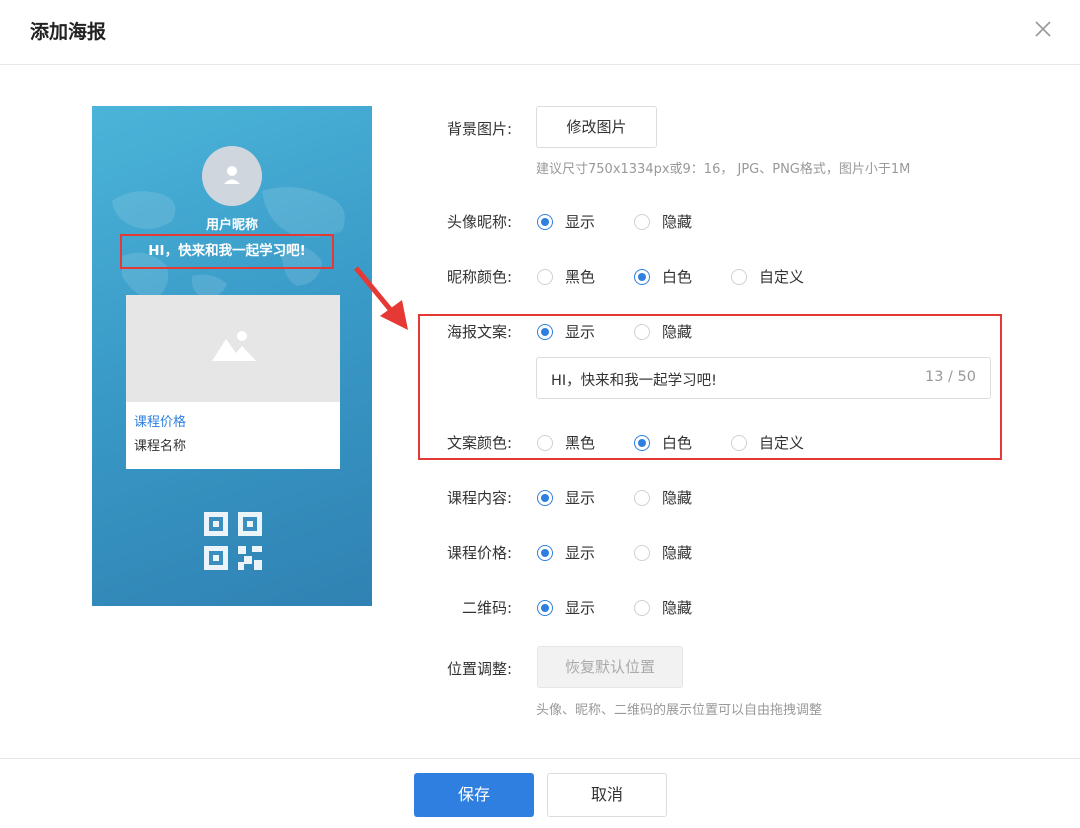  I want to click on close-button, so click(1043, 29).